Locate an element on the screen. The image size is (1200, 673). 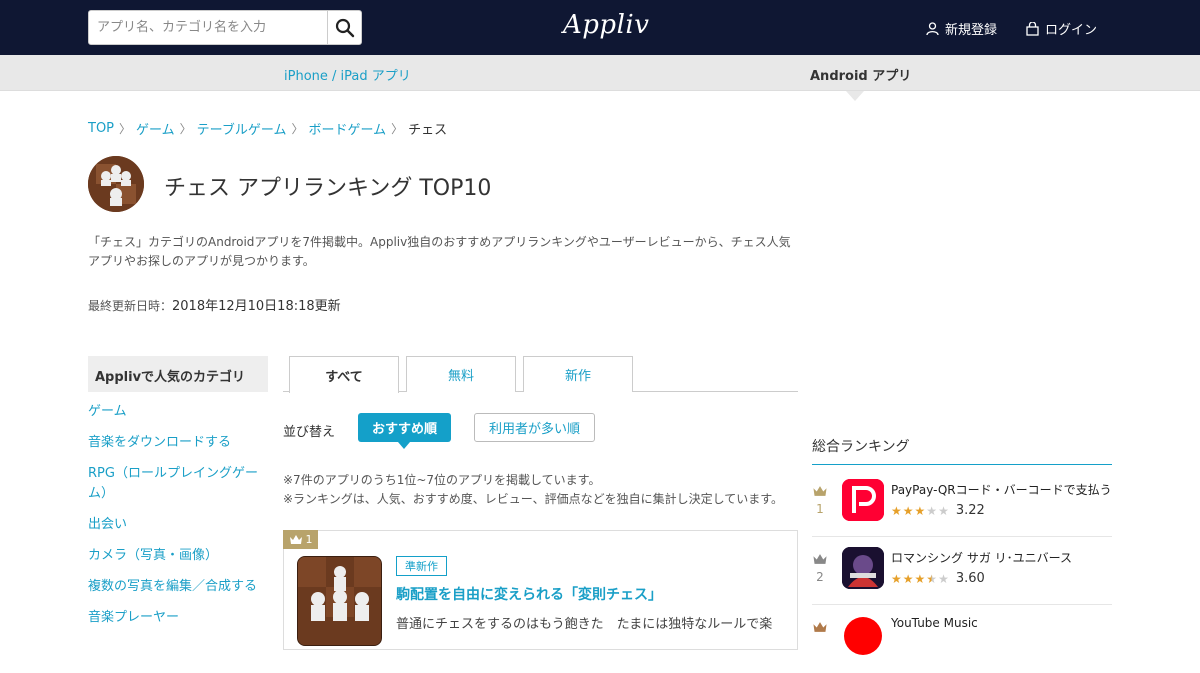
ranking-item: 1 PayPay-QRコード・バーコードで支払う ★ ★ ★ ★ ★ 3.22 is located at coordinates (962, 503).